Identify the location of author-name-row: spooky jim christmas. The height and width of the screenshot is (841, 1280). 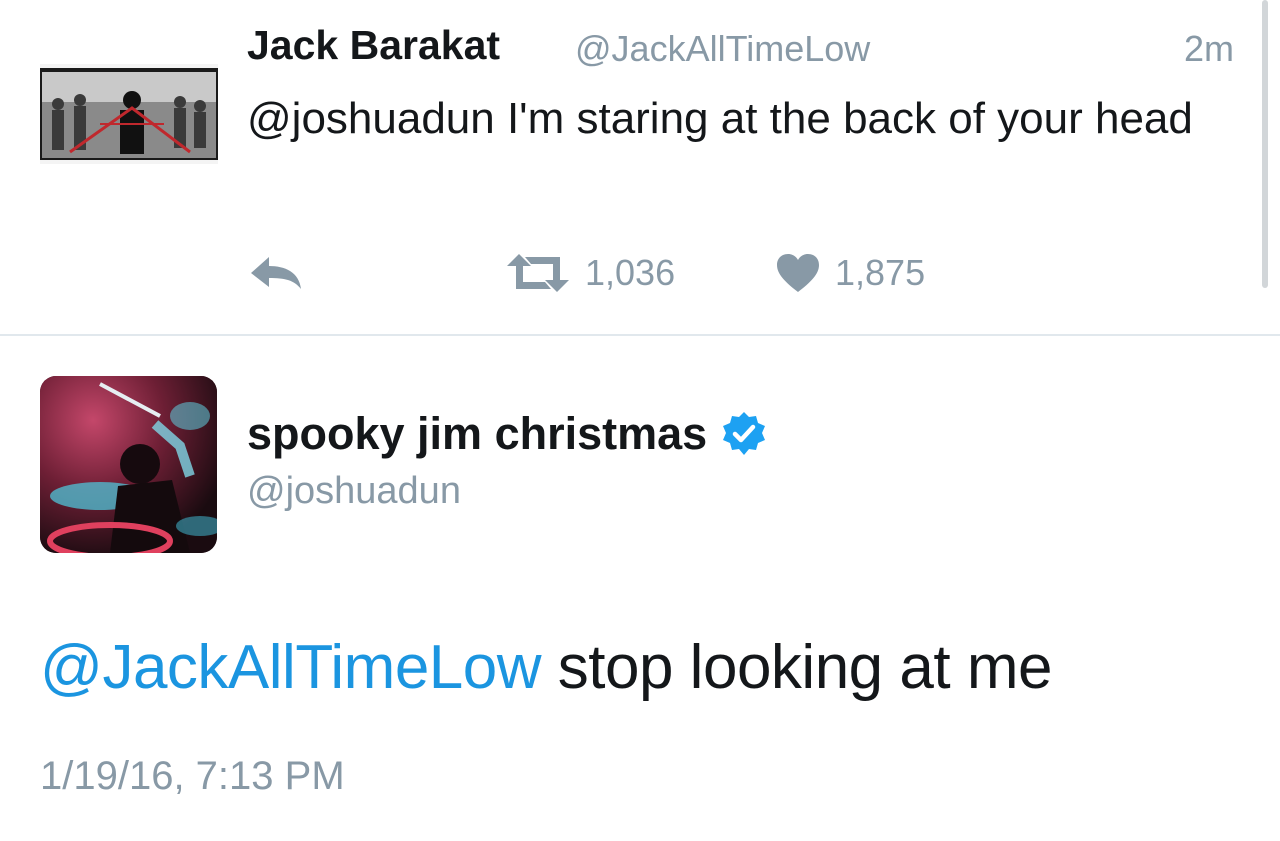
(507, 434).